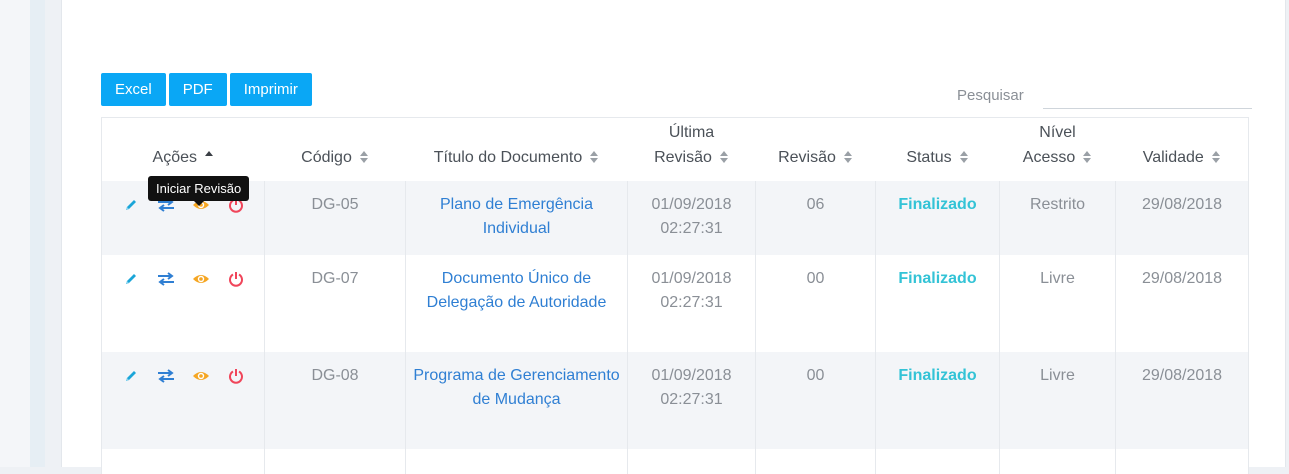 Image resolution: width=1289 pixels, height=474 pixels. What do you see at coordinates (335, 461) in the screenshot?
I see `codigo-cell` at bounding box center [335, 461].